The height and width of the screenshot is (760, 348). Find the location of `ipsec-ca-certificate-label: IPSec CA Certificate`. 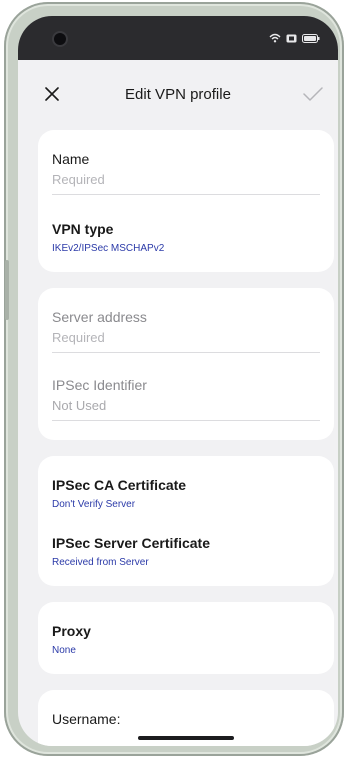

ipsec-ca-certificate-label: IPSec CA Certificate is located at coordinates (119, 485).